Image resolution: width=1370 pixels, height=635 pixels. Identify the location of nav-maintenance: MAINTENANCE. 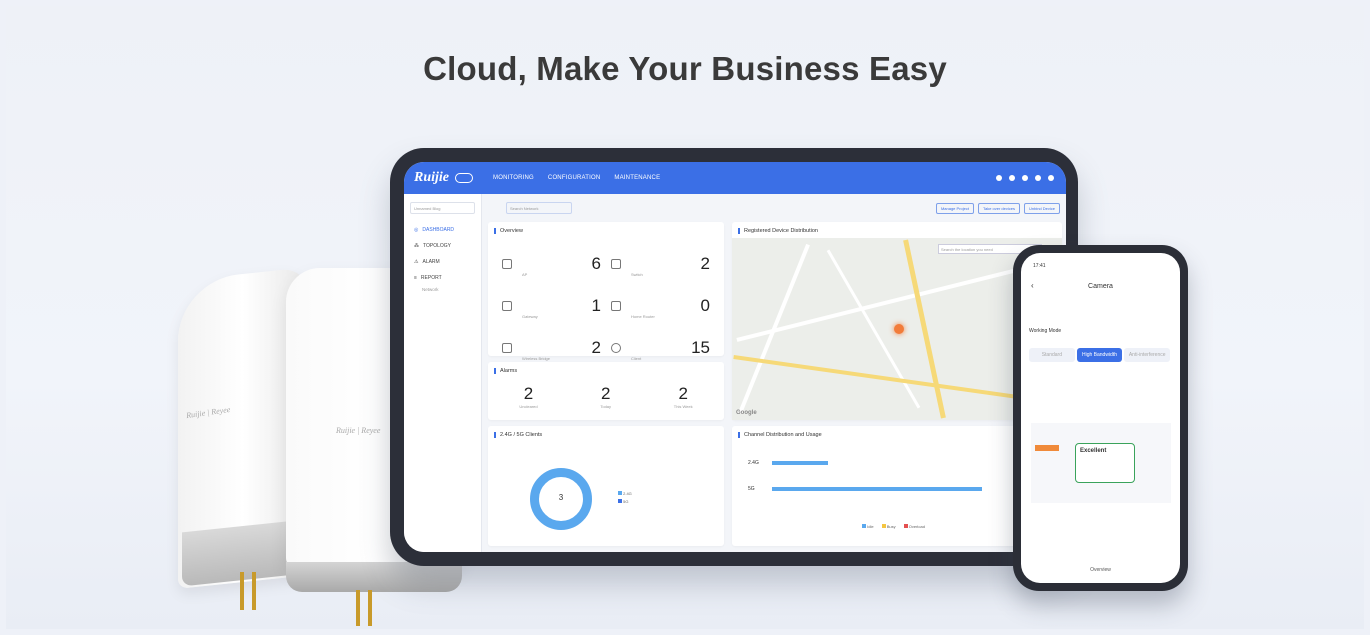
(637, 178).